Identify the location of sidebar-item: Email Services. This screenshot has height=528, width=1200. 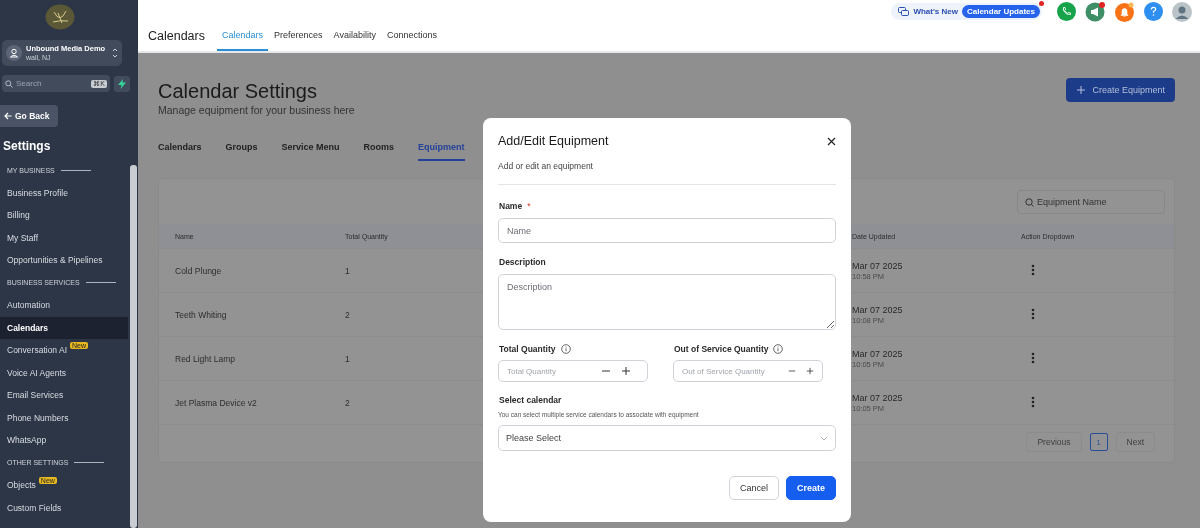
(64, 395).